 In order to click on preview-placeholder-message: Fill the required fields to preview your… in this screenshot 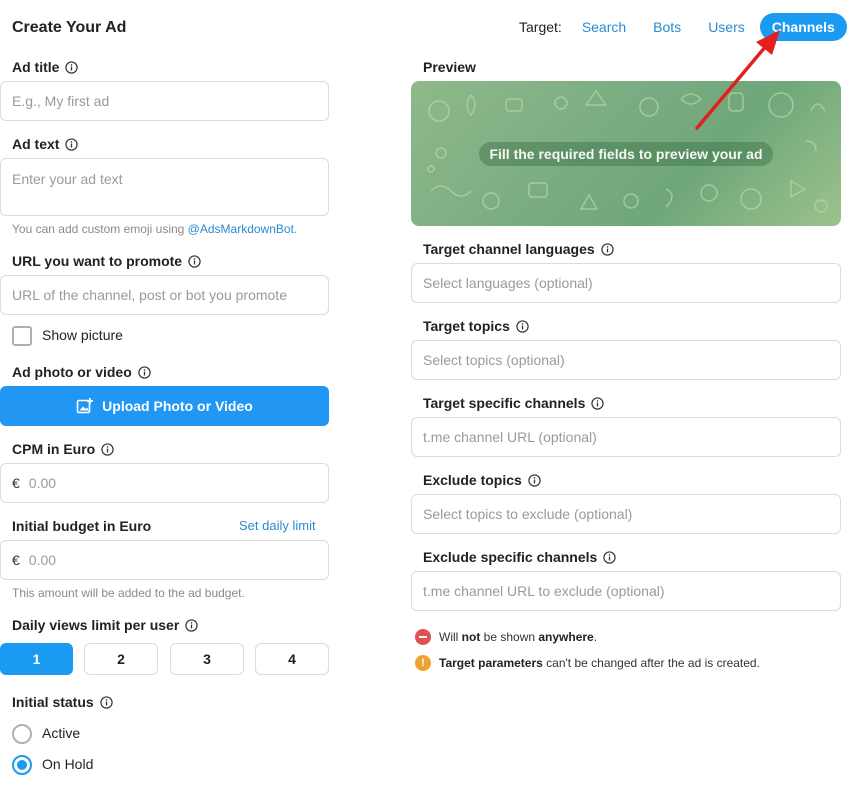, I will do `click(626, 153)`.